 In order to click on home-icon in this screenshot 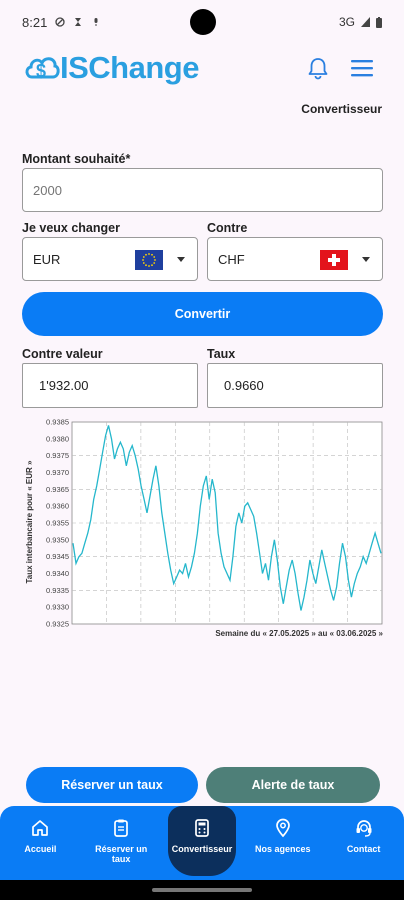, I will do `click(40, 828)`.